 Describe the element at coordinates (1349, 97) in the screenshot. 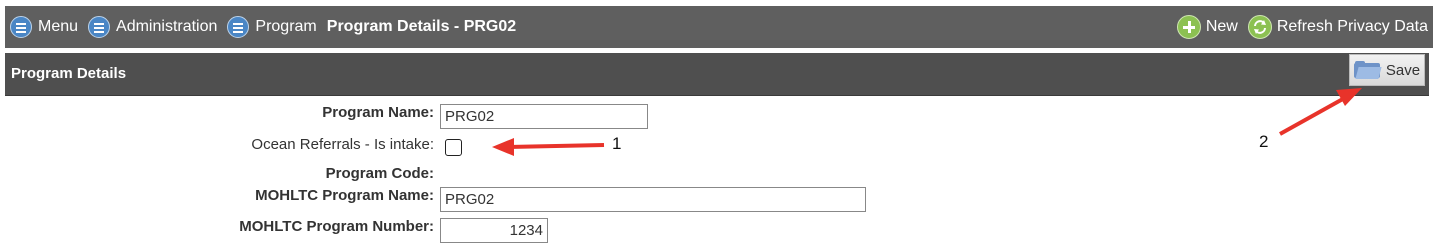

I see `annotation-arrow-2-head` at that location.